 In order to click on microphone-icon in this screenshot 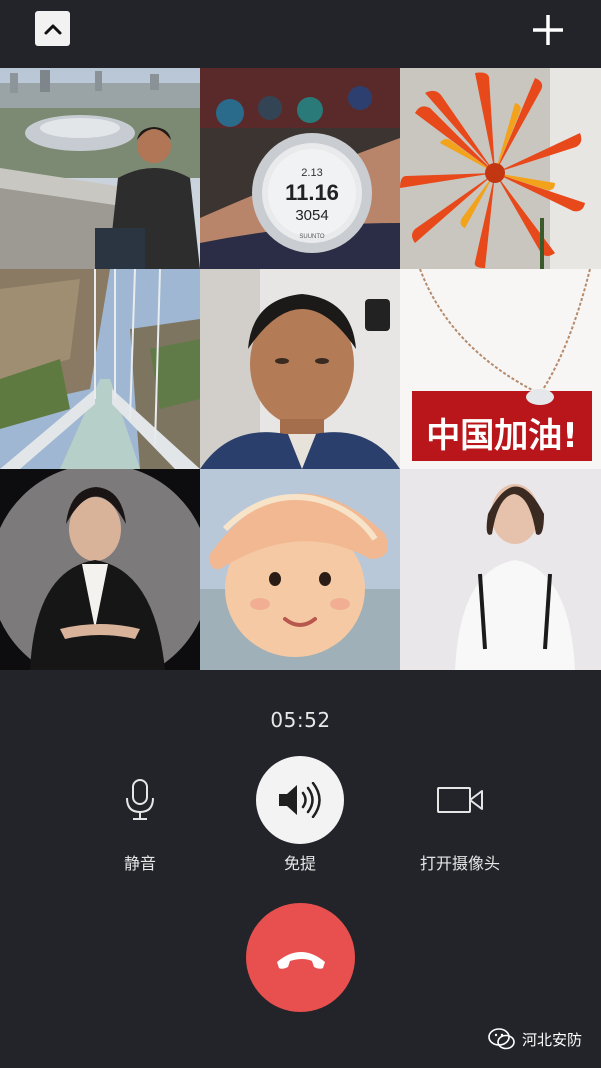, I will do `click(140, 799)`.